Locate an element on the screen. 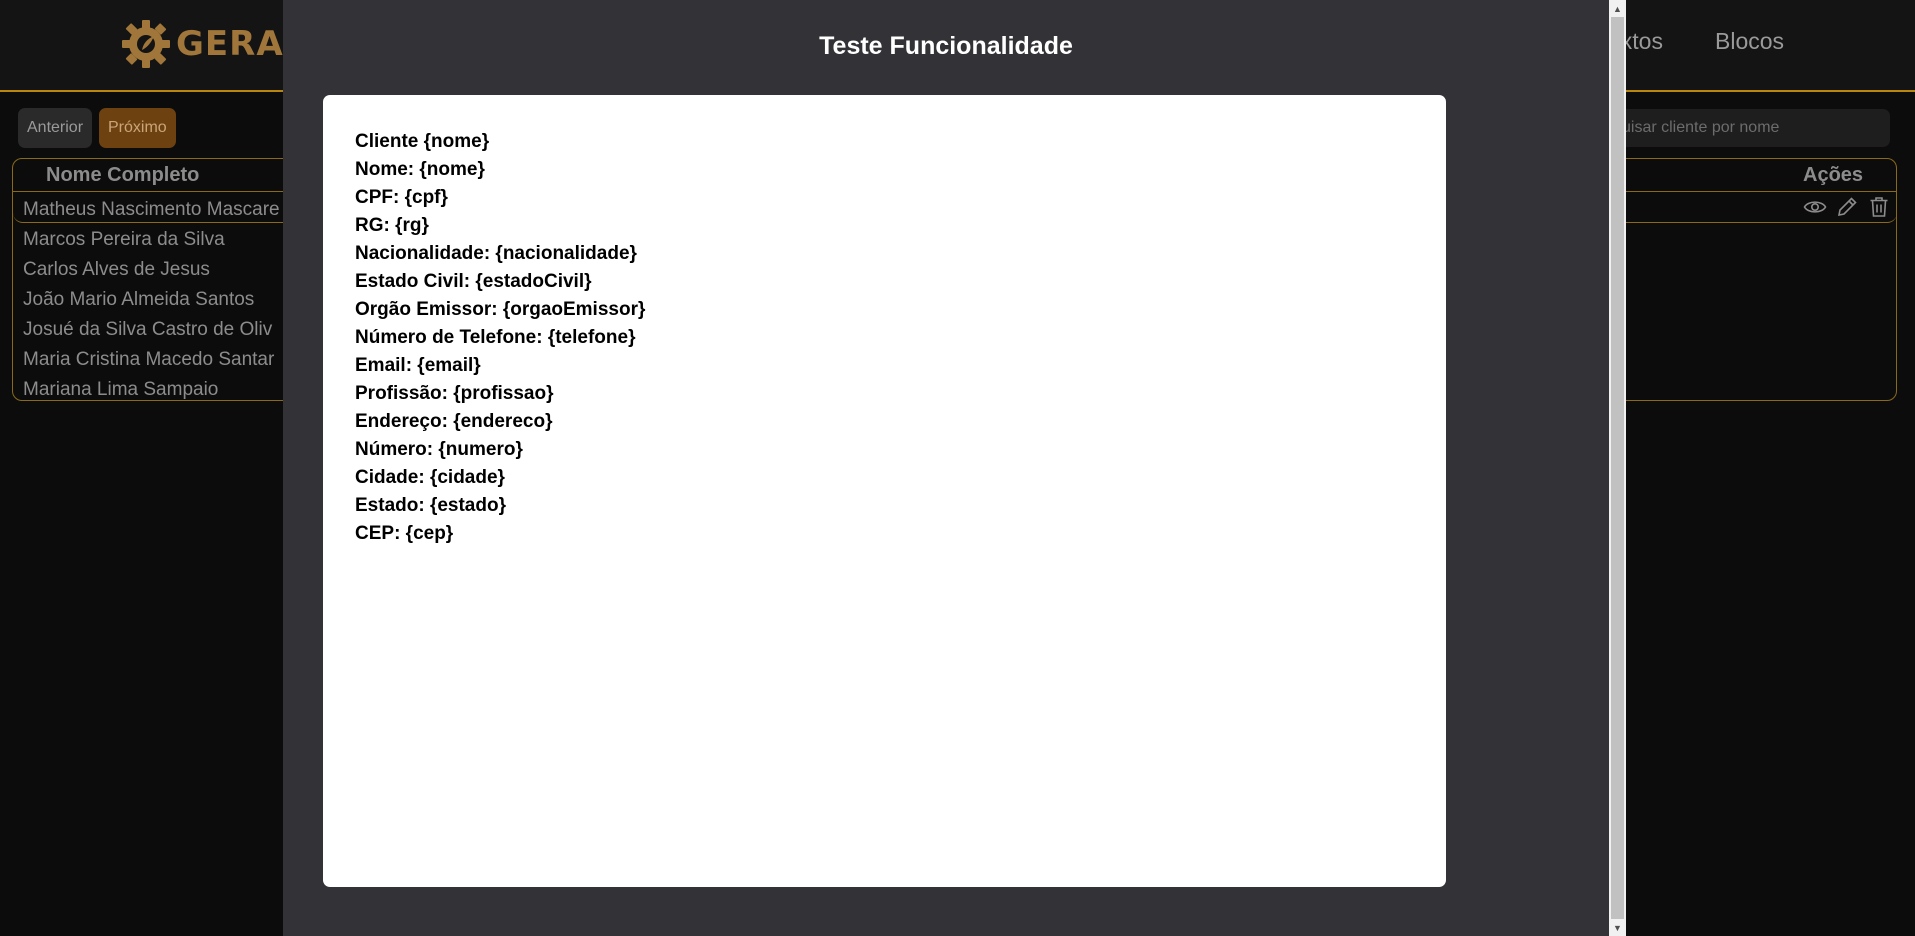 This screenshot has height=936, width=1915. template-field-line: Orgão Emissor: {orgaoEmissor} is located at coordinates (500, 309).